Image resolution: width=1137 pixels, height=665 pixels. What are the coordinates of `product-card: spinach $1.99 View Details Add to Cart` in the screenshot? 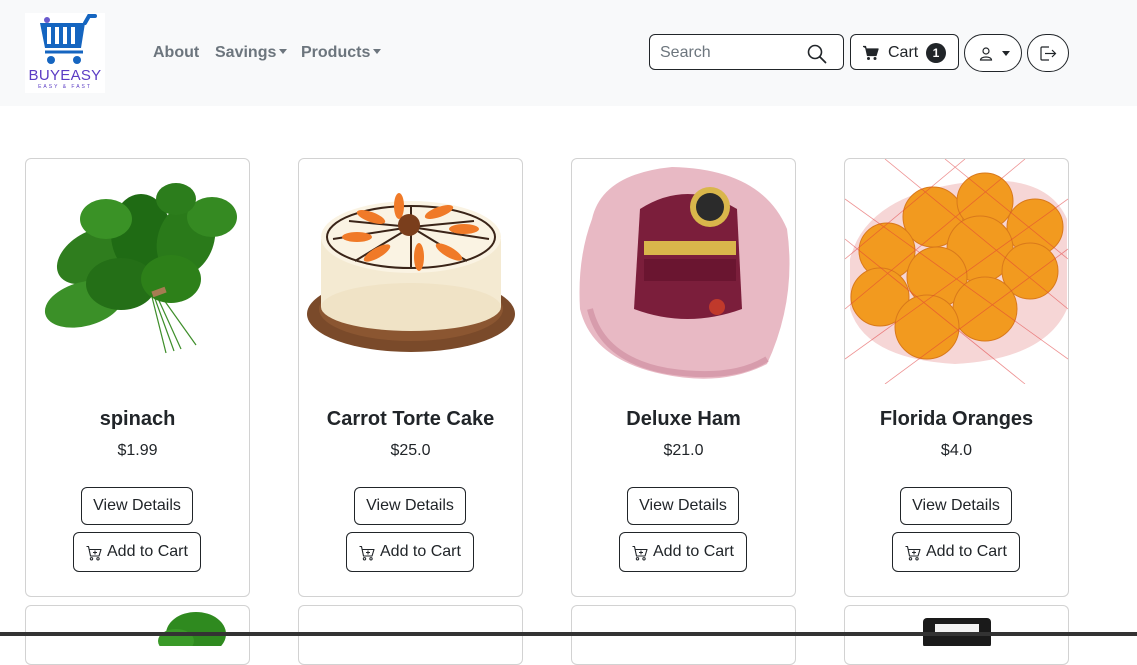 It's located at (137, 377).